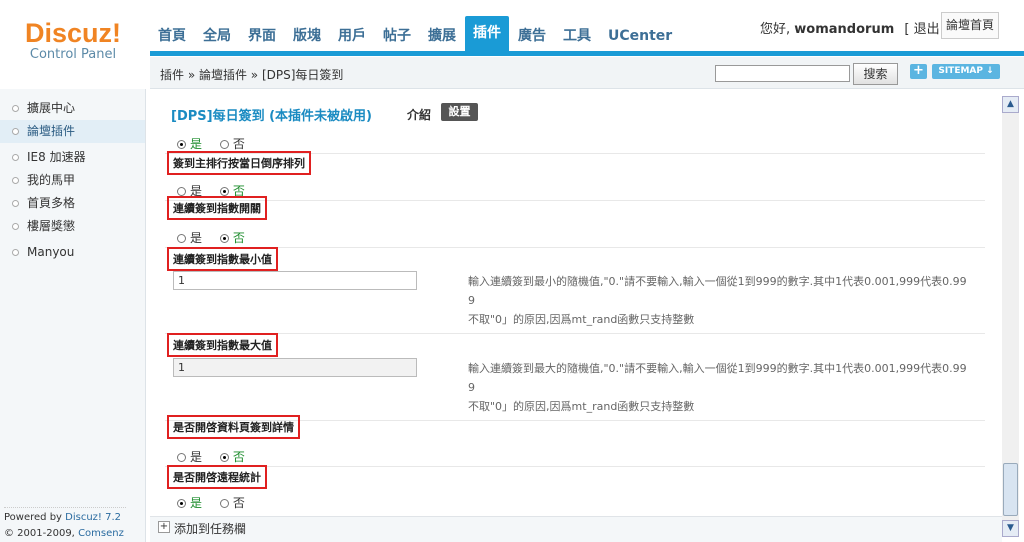 The height and width of the screenshot is (542, 1024). What do you see at coordinates (217, 33) in the screenshot?
I see `tab-global: 全局` at bounding box center [217, 33].